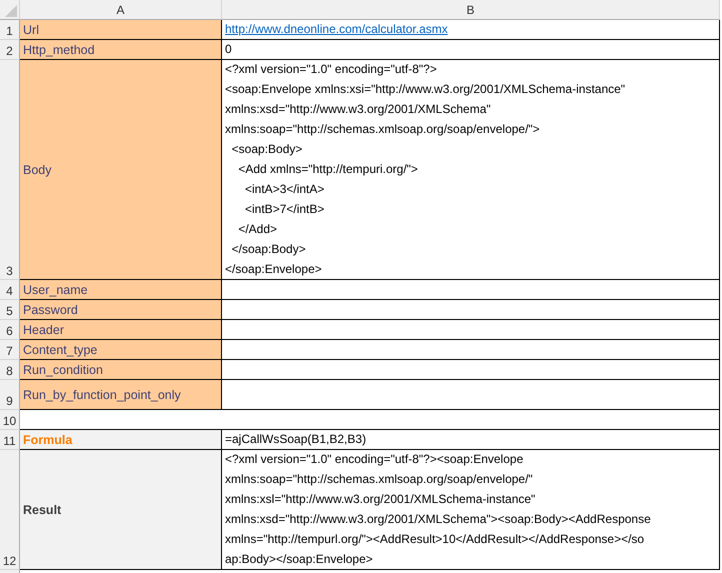  Describe the element at coordinates (10, 370) in the screenshot. I see `row-header: 8` at that location.